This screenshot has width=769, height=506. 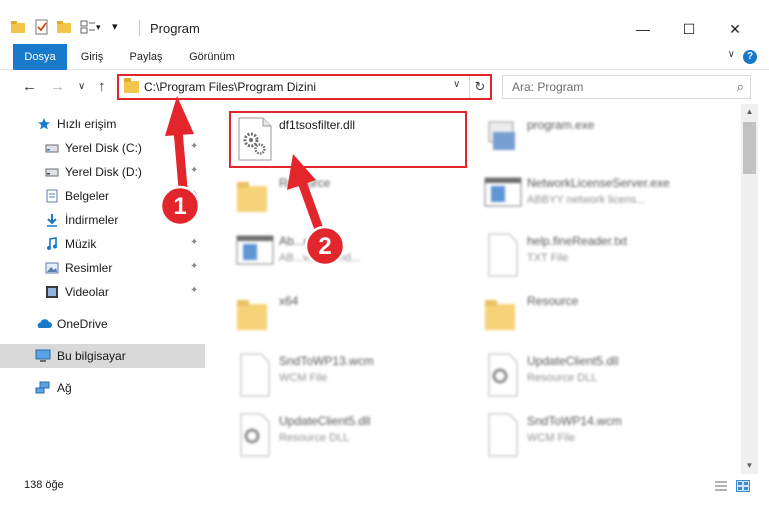 I want to click on minimize-button: —, so click(x=643, y=29).